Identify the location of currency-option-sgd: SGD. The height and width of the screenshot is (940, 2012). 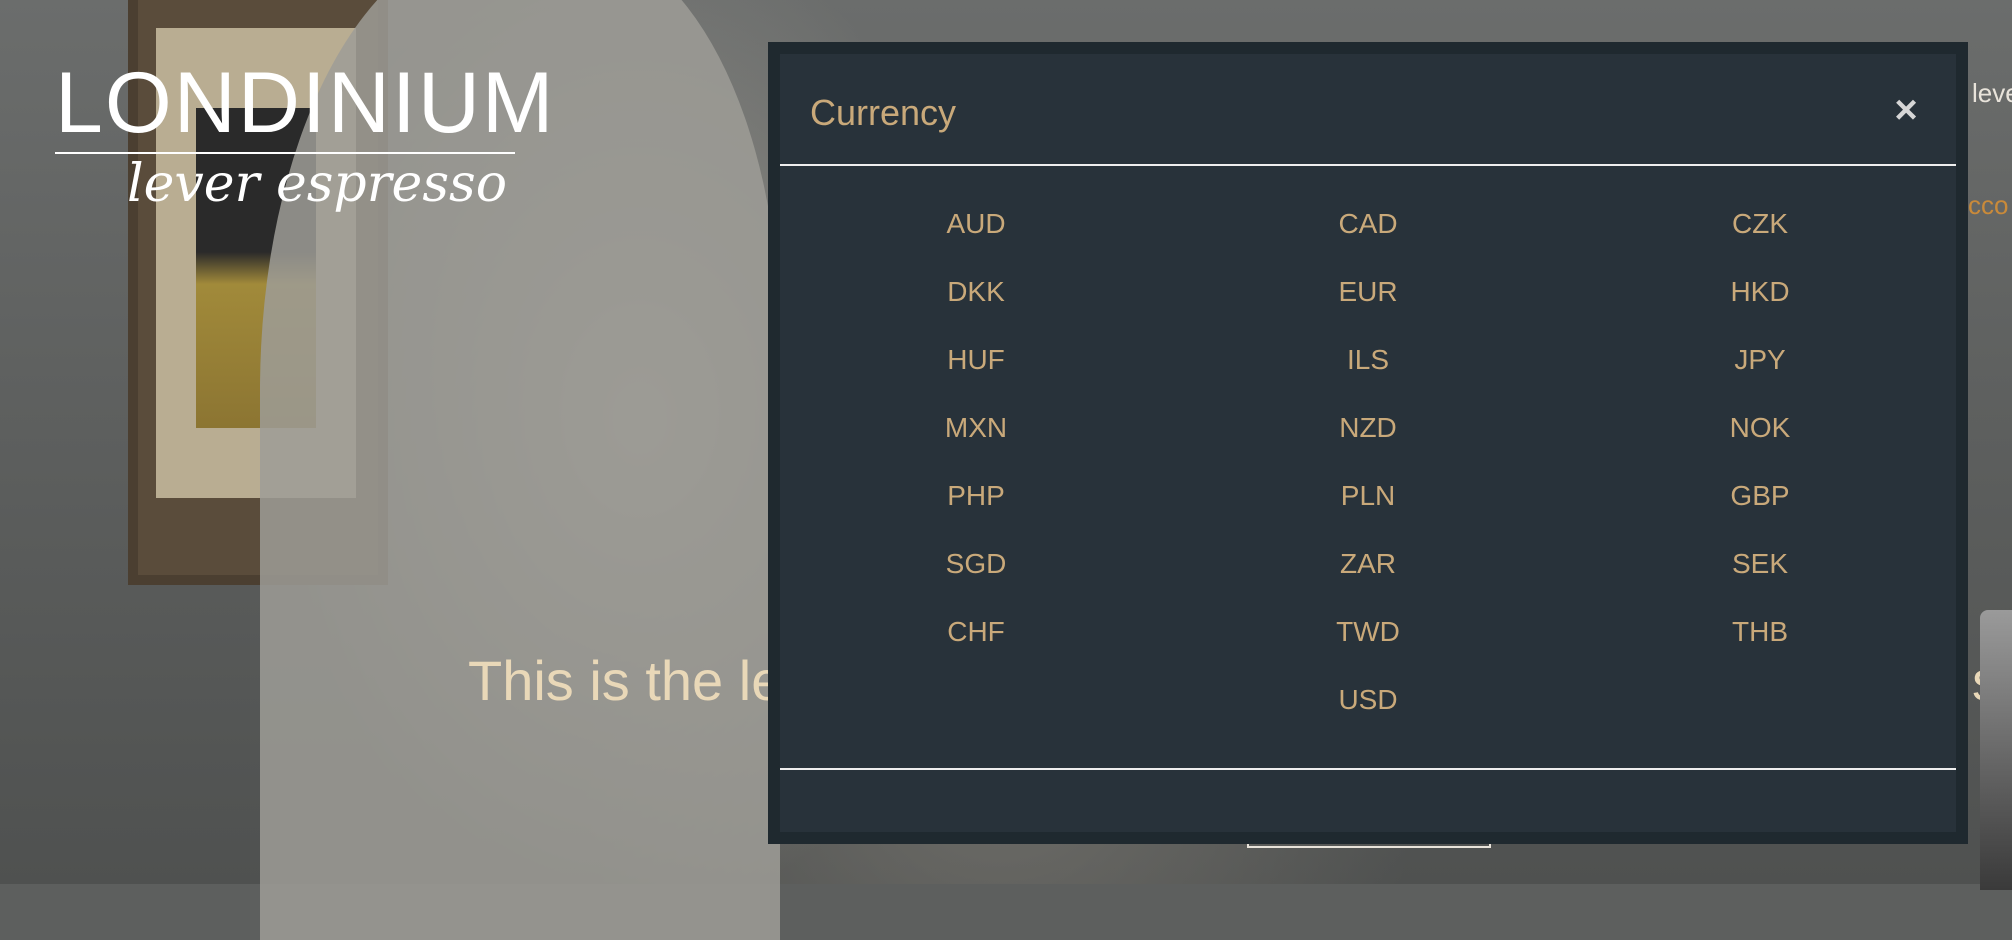
(976, 564).